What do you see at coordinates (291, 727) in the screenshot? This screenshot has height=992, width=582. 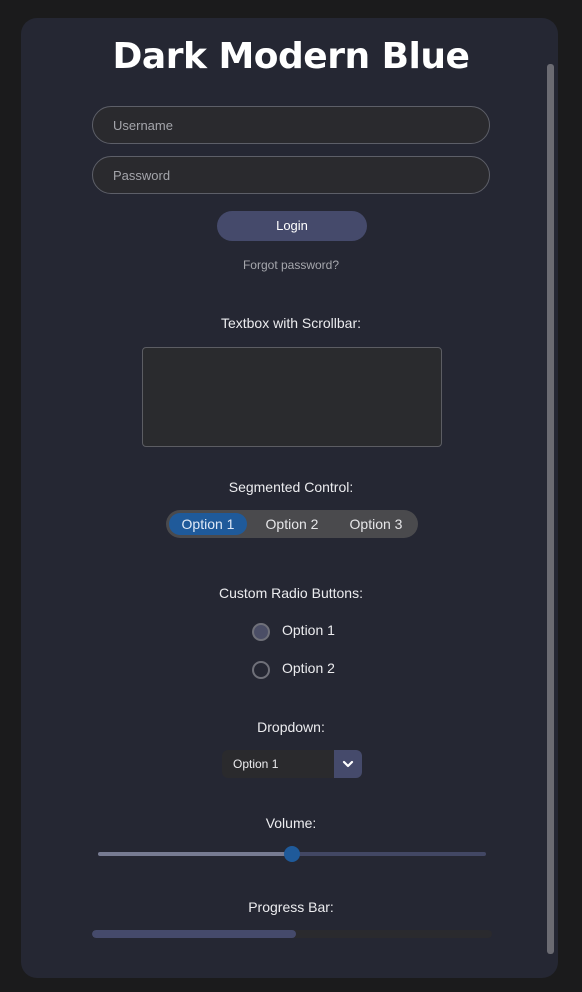 I see `dropdown-label: Dropdown:` at bounding box center [291, 727].